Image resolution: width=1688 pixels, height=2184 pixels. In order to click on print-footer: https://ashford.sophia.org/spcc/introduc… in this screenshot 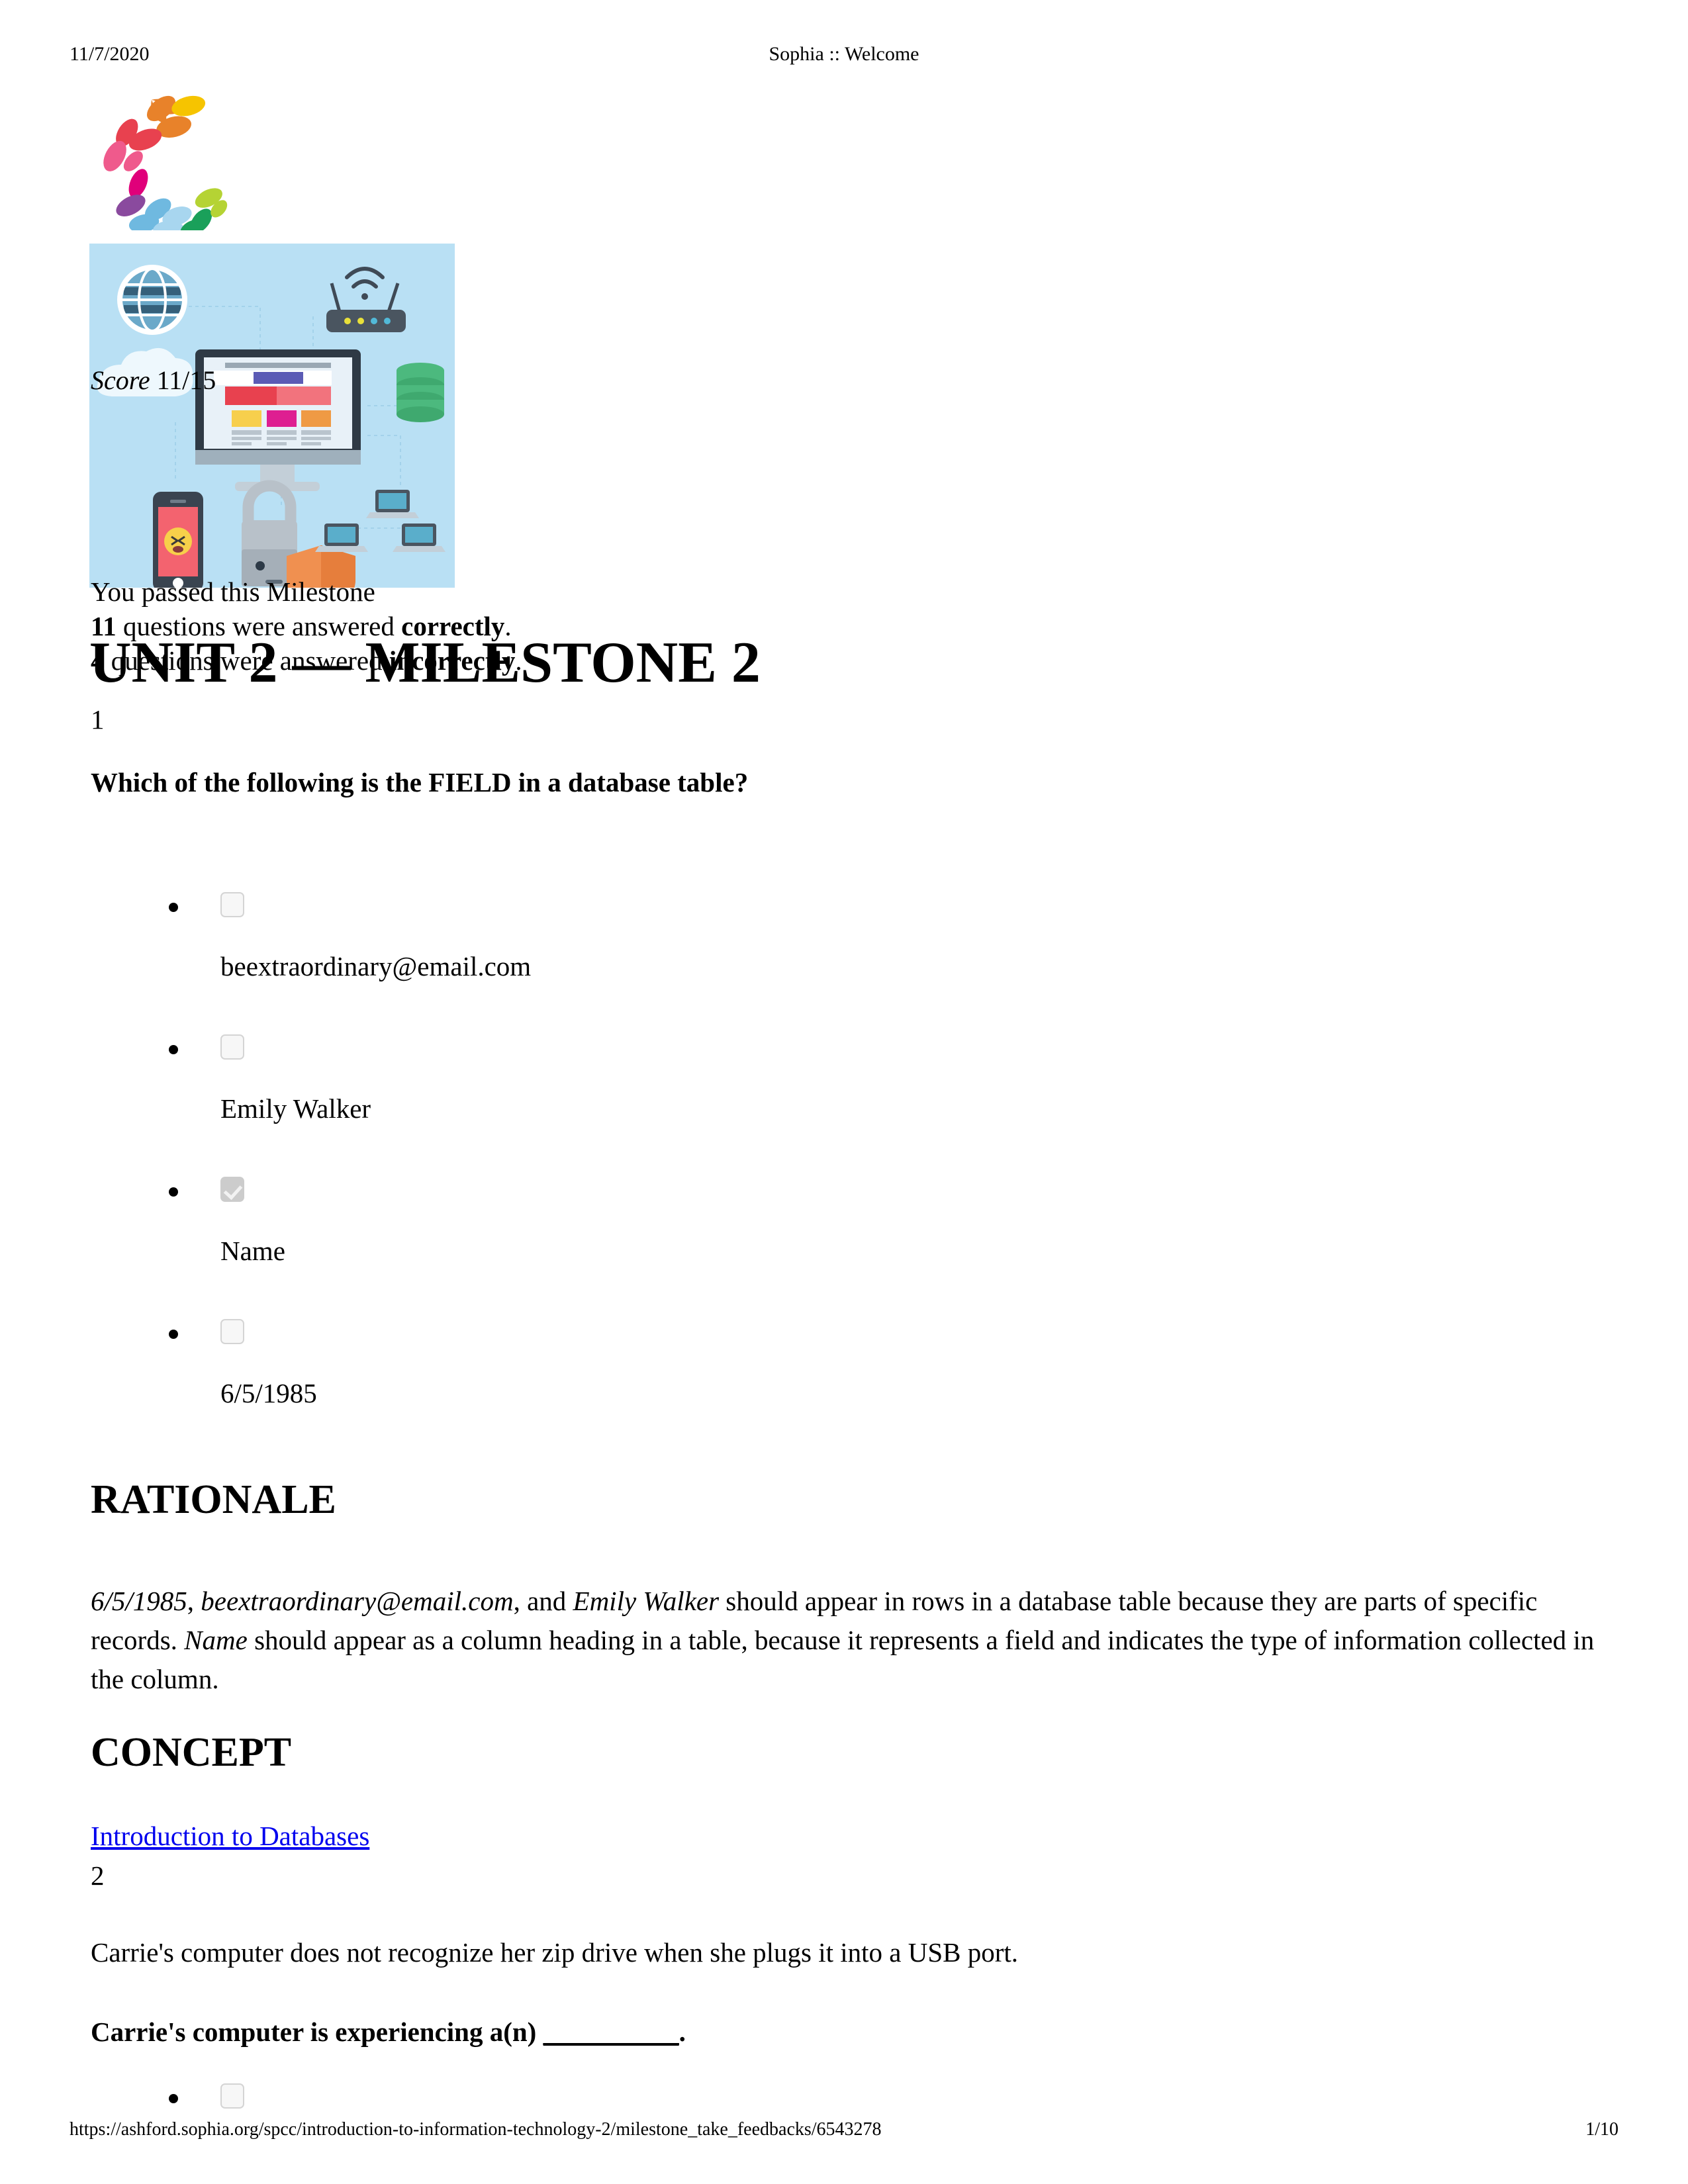, I will do `click(844, 2129)`.